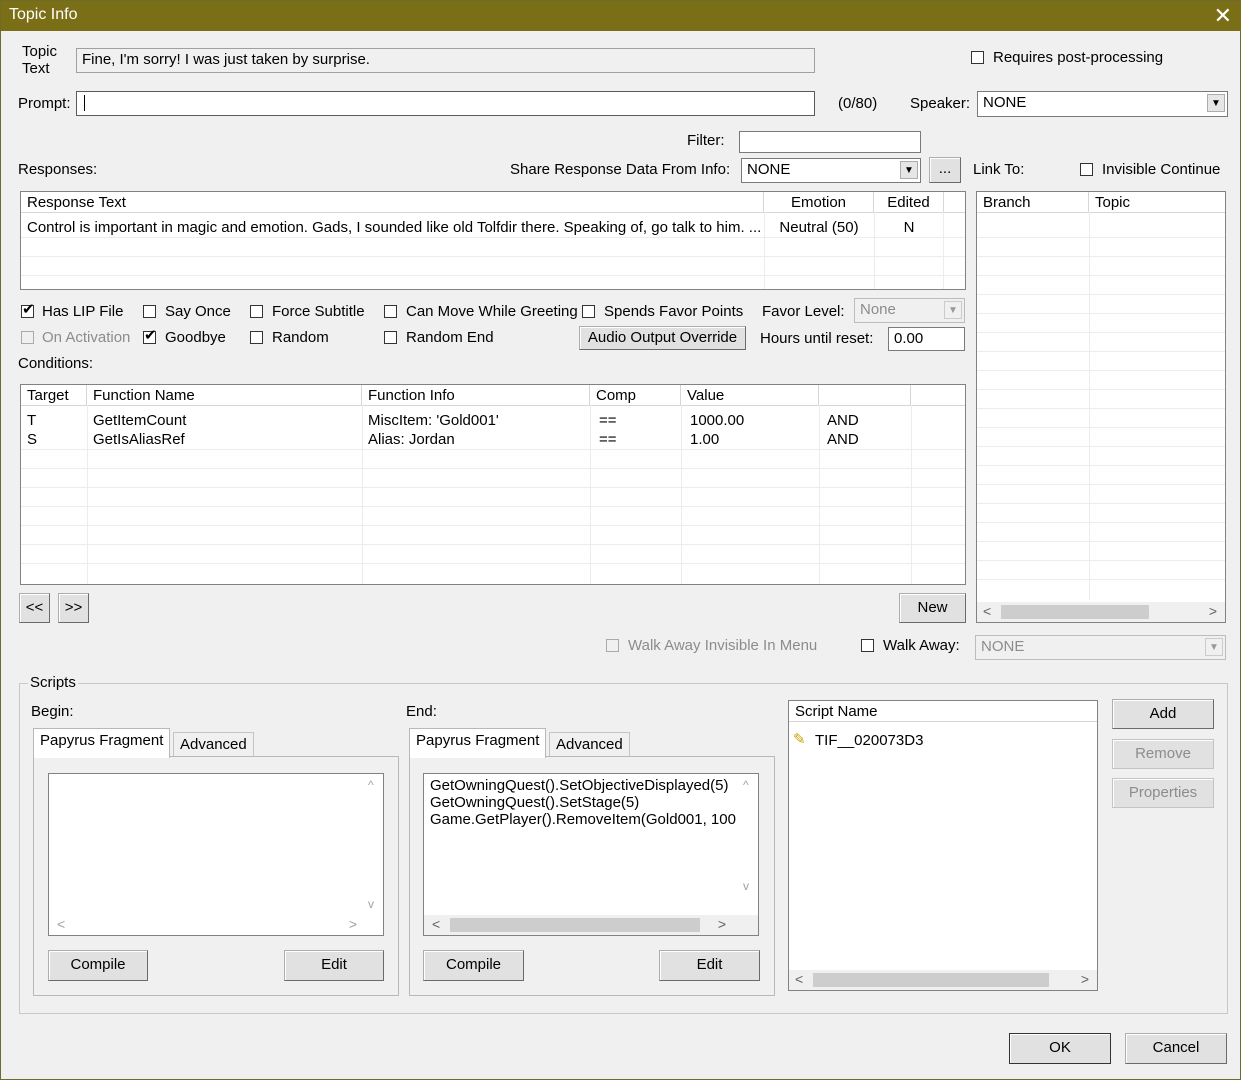 The width and height of the screenshot is (1241, 1080). I want to click on column-header-topic: Topic, so click(1157, 202).